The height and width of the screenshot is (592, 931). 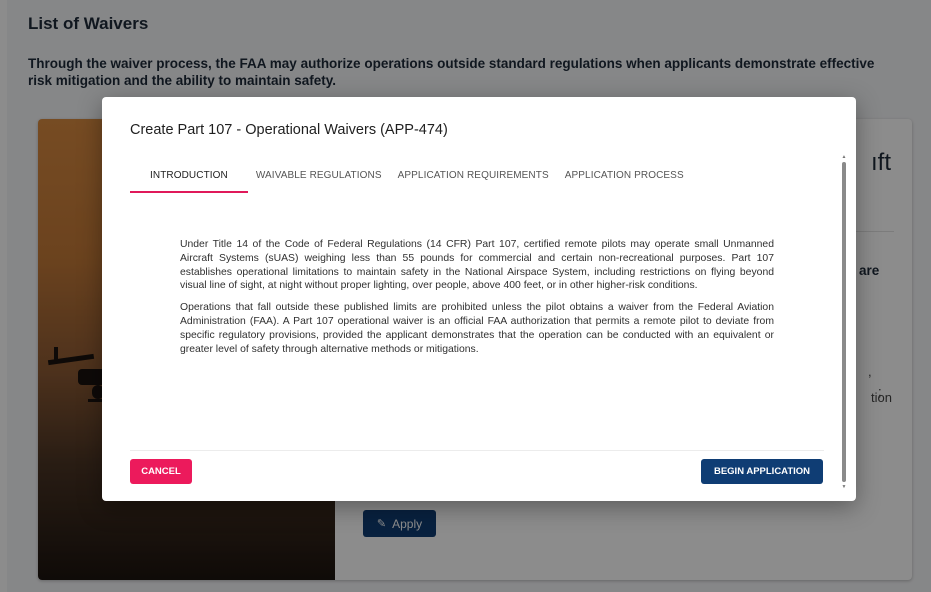 What do you see at coordinates (161, 471) in the screenshot?
I see `cancel-button: CANCEL` at bounding box center [161, 471].